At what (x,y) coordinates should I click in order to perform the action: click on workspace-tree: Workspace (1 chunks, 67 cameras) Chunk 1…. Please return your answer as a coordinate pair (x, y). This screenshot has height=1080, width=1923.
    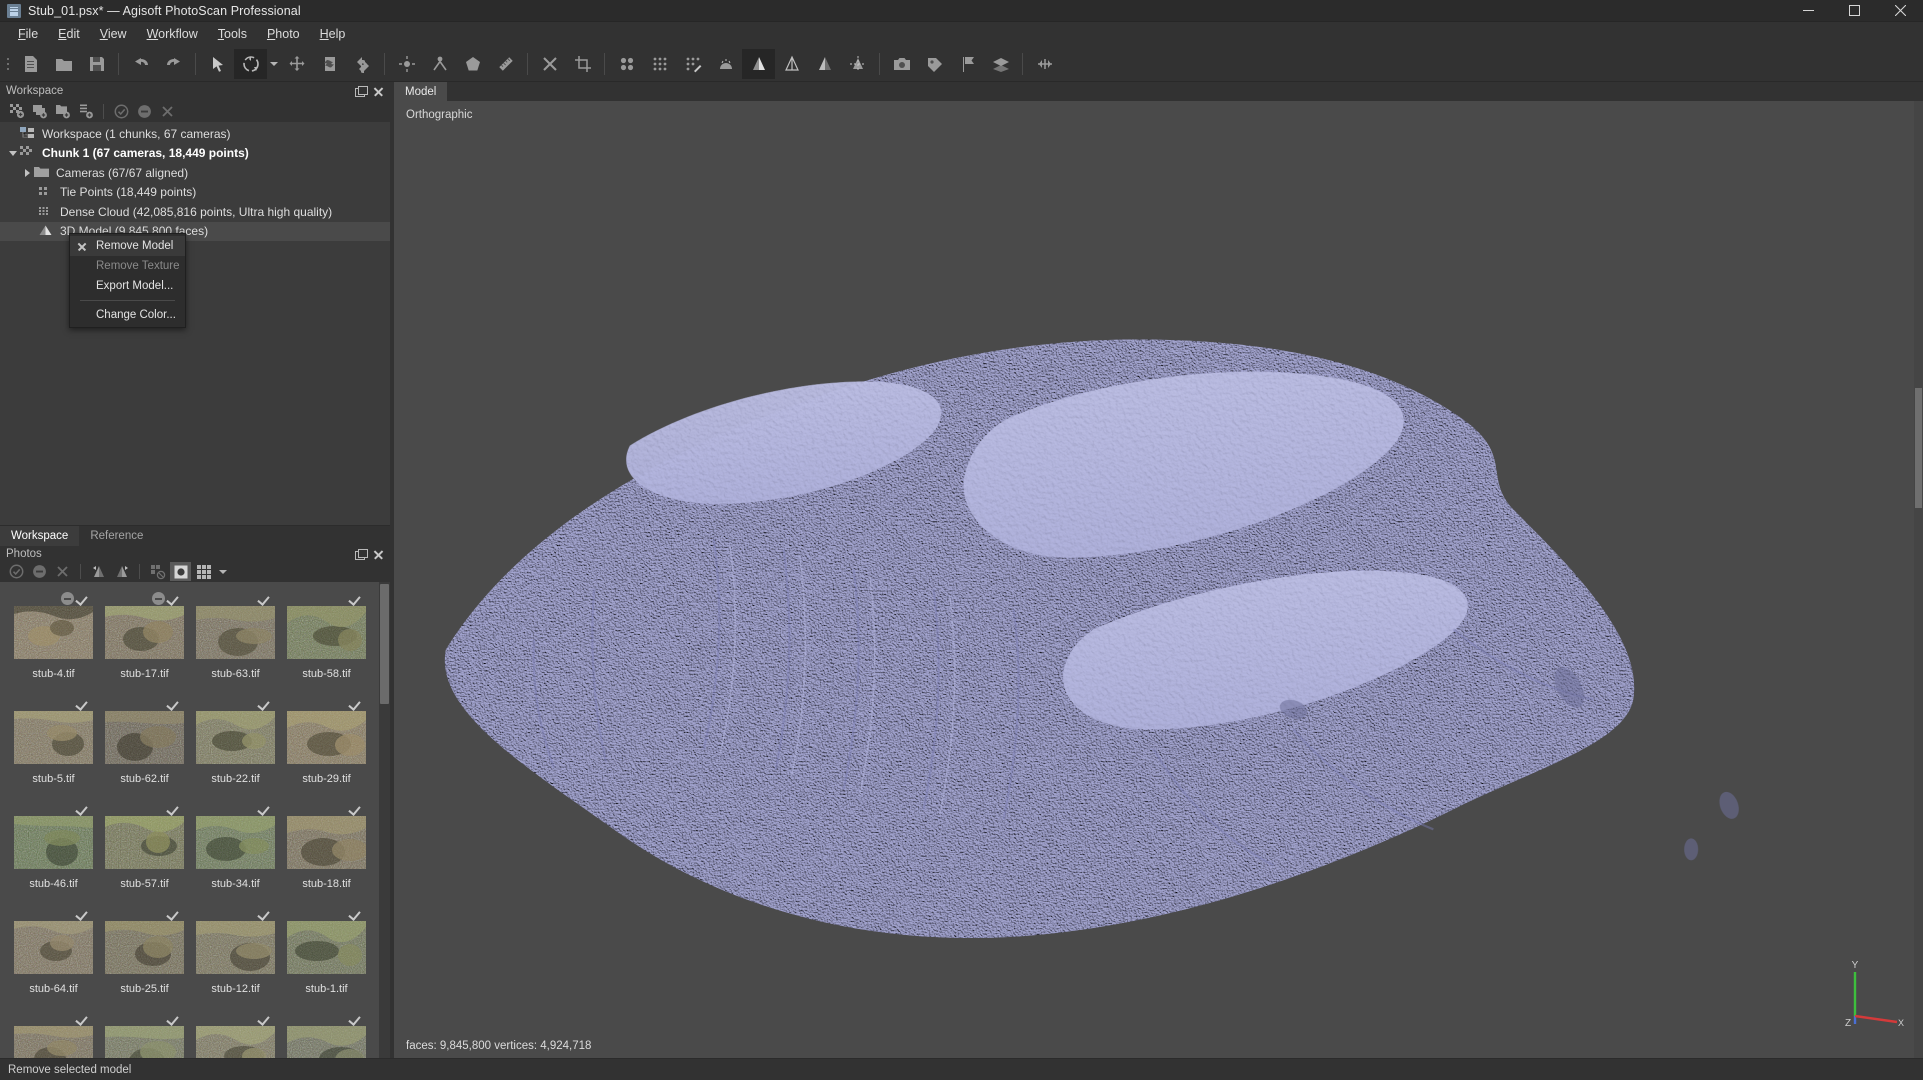
    Looking at the image, I should click on (195, 323).